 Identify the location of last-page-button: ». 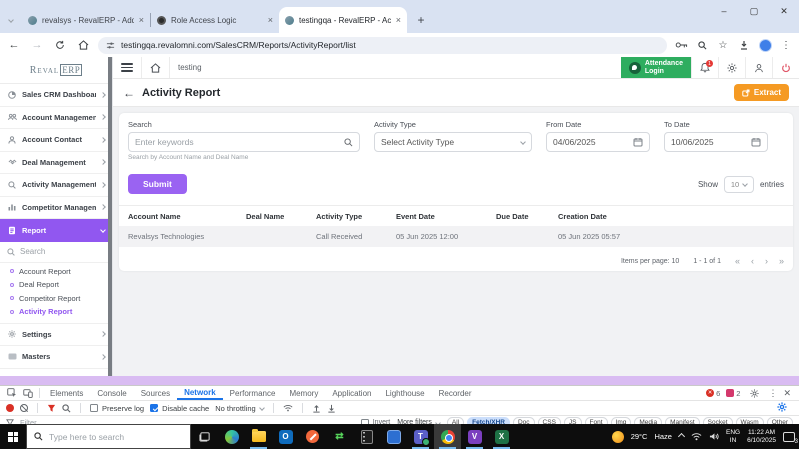
(781, 261).